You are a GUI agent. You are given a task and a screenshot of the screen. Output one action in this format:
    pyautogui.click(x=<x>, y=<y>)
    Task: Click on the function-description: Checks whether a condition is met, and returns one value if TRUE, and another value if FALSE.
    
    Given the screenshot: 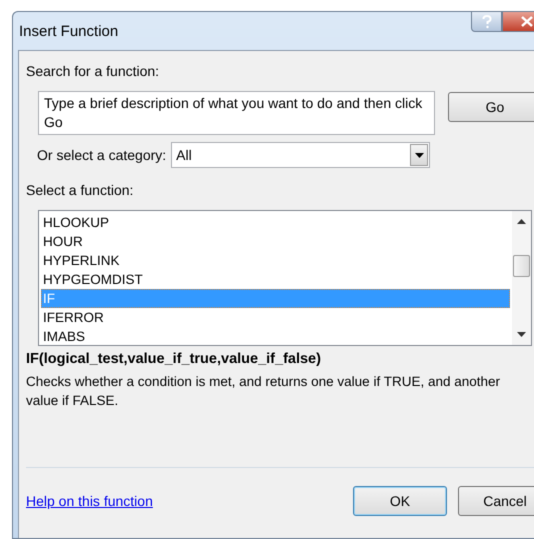 What is the action you would take?
    pyautogui.click(x=264, y=391)
    